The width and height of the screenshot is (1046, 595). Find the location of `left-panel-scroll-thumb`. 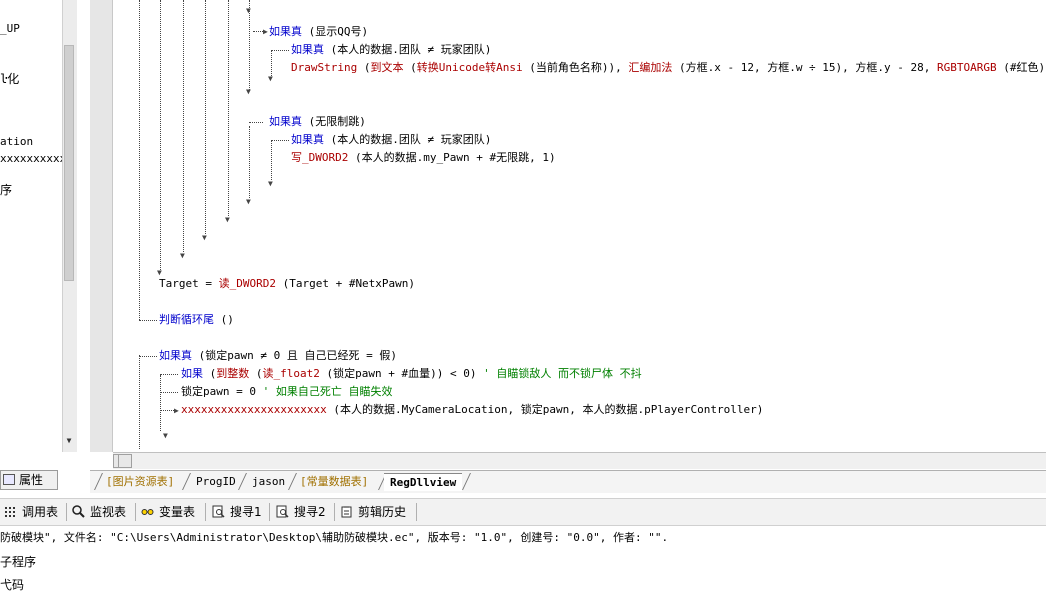

left-panel-scroll-thumb is located at coordinates (69, 163).